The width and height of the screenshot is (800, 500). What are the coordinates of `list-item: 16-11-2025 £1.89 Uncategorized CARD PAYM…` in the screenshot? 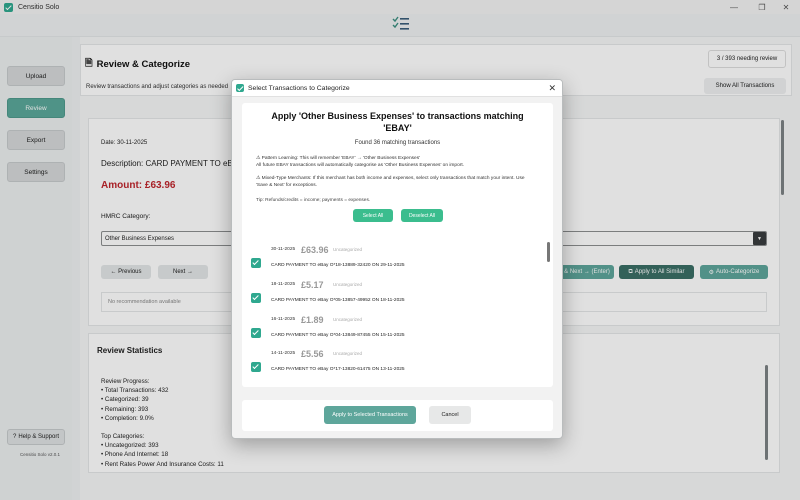 It's located at (392, 331).